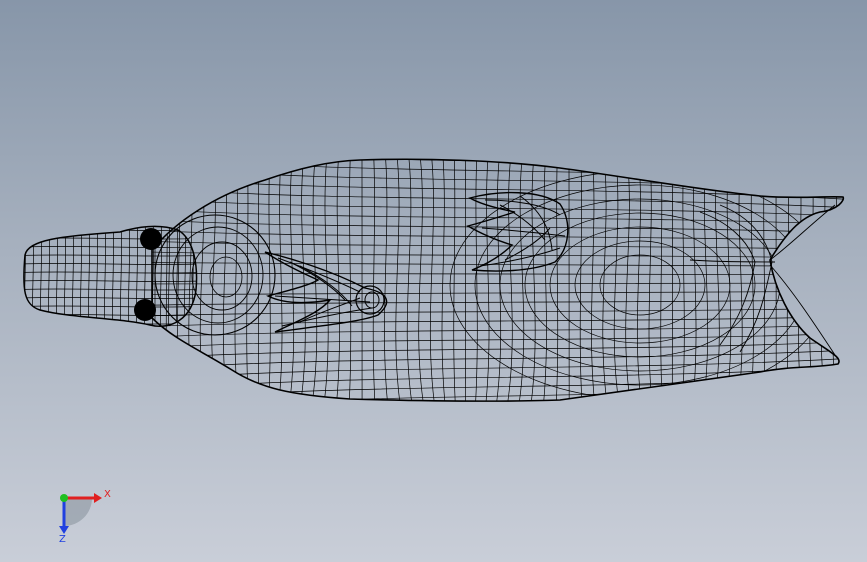  What do you see at coordinates (517, 231) in the screenshot?
I see `right-wing` at bounding box center [517, 231].